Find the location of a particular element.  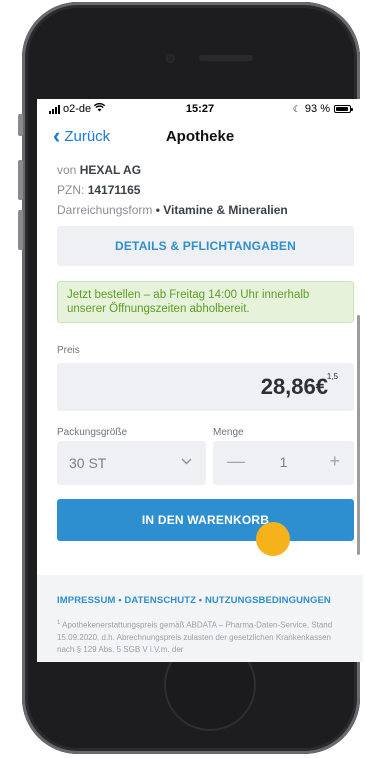

footer-link-nutzungsbedingungen: NUTZUNGSBEDINGUNGEN is located at coordinates (268, 600).